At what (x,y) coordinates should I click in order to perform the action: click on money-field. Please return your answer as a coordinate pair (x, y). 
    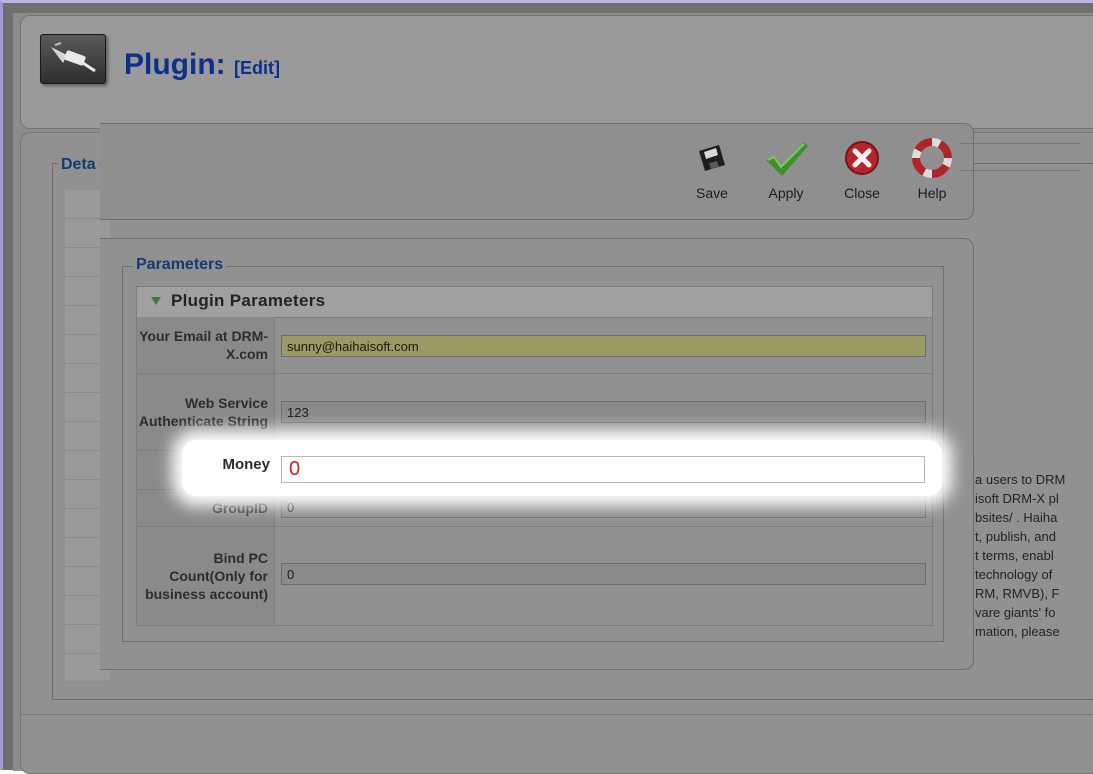
    Looking at the image, I should click on (603, 469).